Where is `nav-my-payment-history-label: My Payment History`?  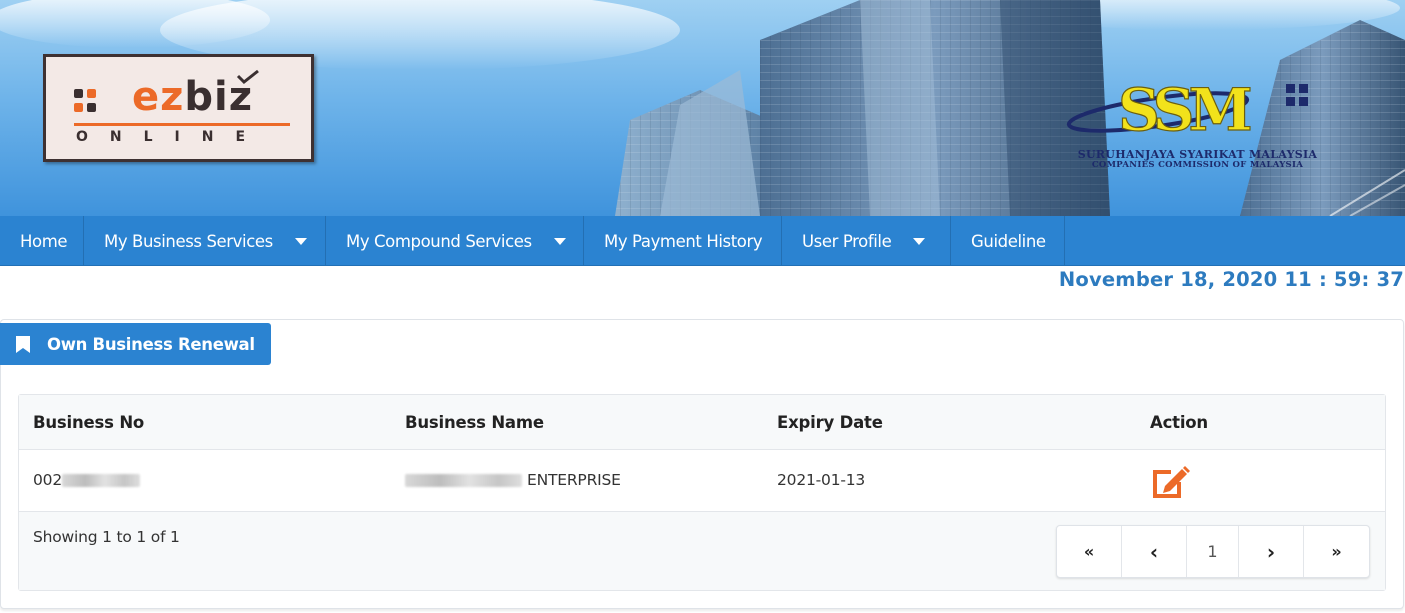
nav-my-payment-history-label: My Payment History is located at coordinates (683, 241).